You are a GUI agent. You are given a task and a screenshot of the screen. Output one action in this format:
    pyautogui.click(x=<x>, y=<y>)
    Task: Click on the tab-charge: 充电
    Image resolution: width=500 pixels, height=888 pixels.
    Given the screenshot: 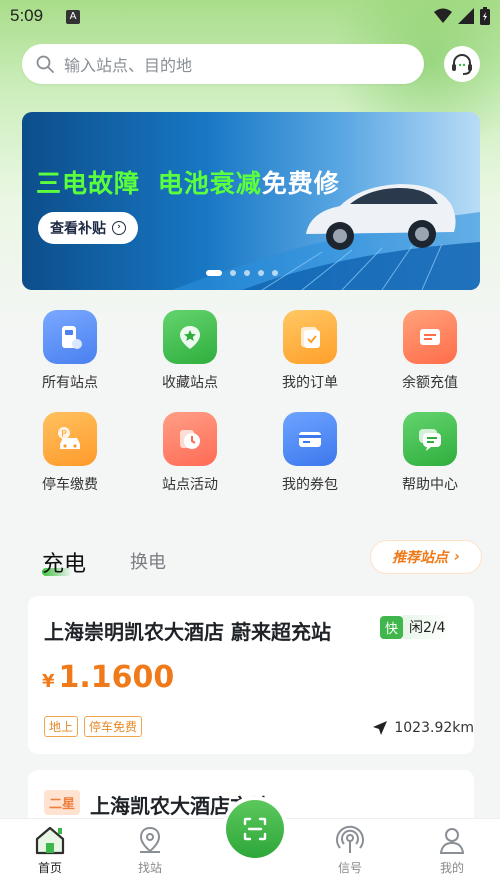 What is the action you would take?
    pyautogui.click(x=64, y=562)
    